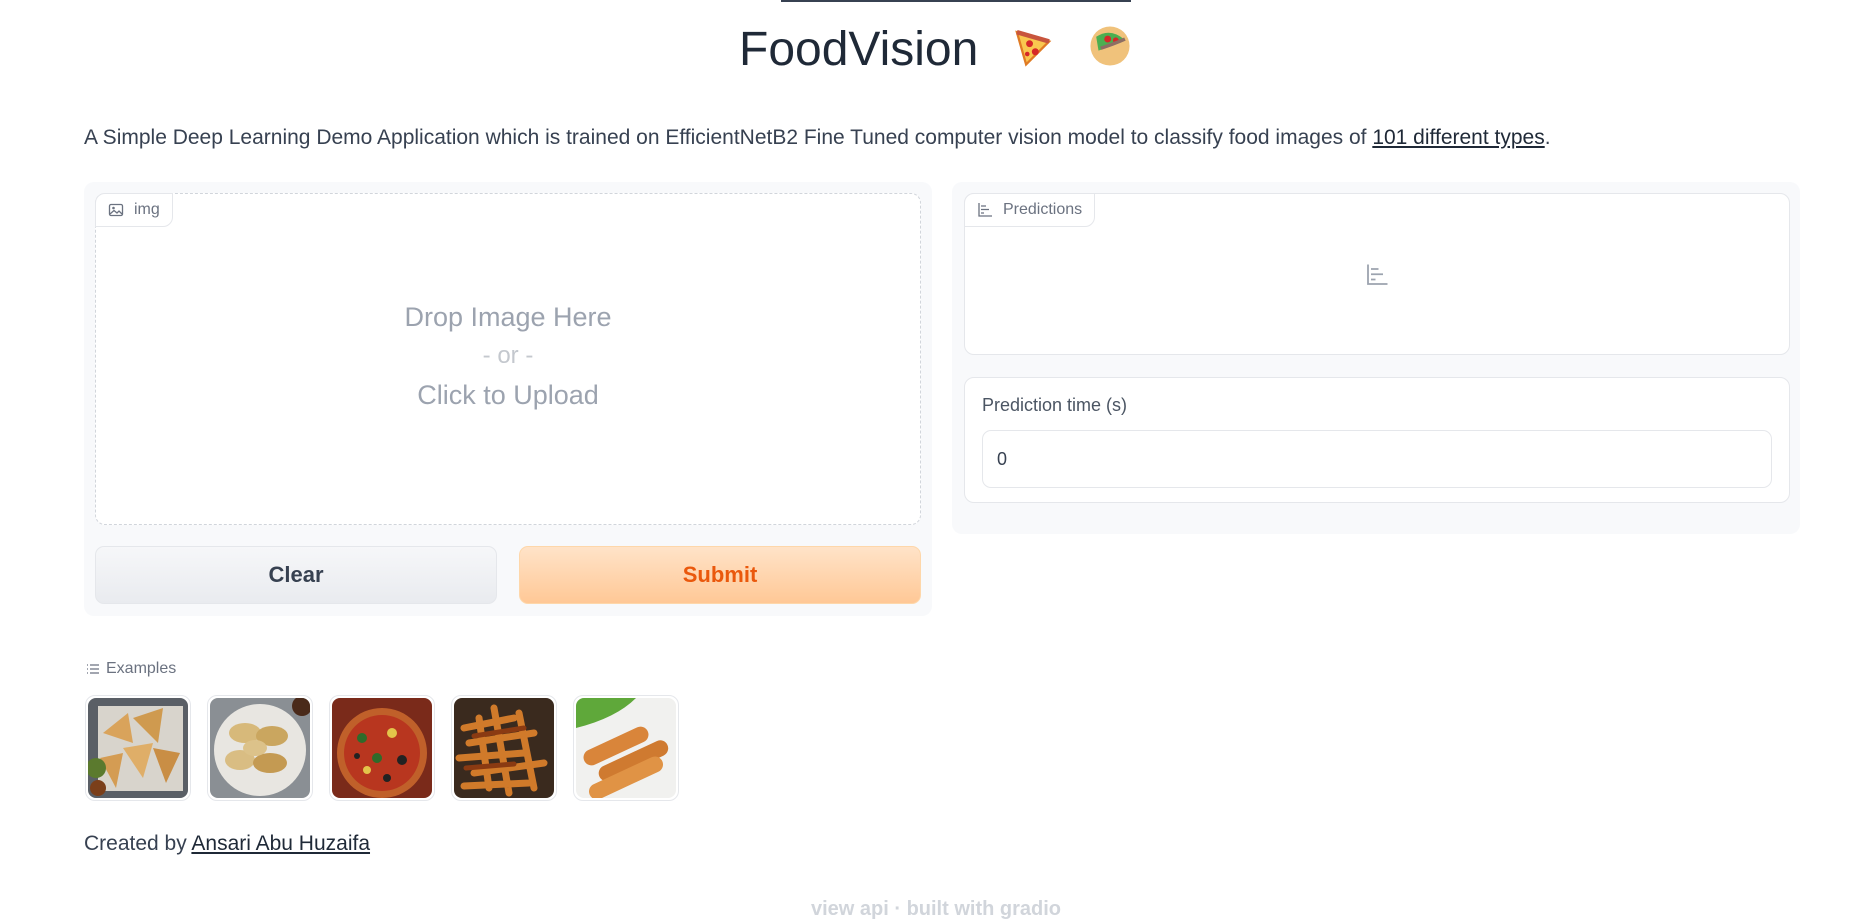 Image resolution: width=1872 pixels, height=921 pixels. I want to click on prediction-time-box: Prediction time (s) 0, so click(1377, 440).